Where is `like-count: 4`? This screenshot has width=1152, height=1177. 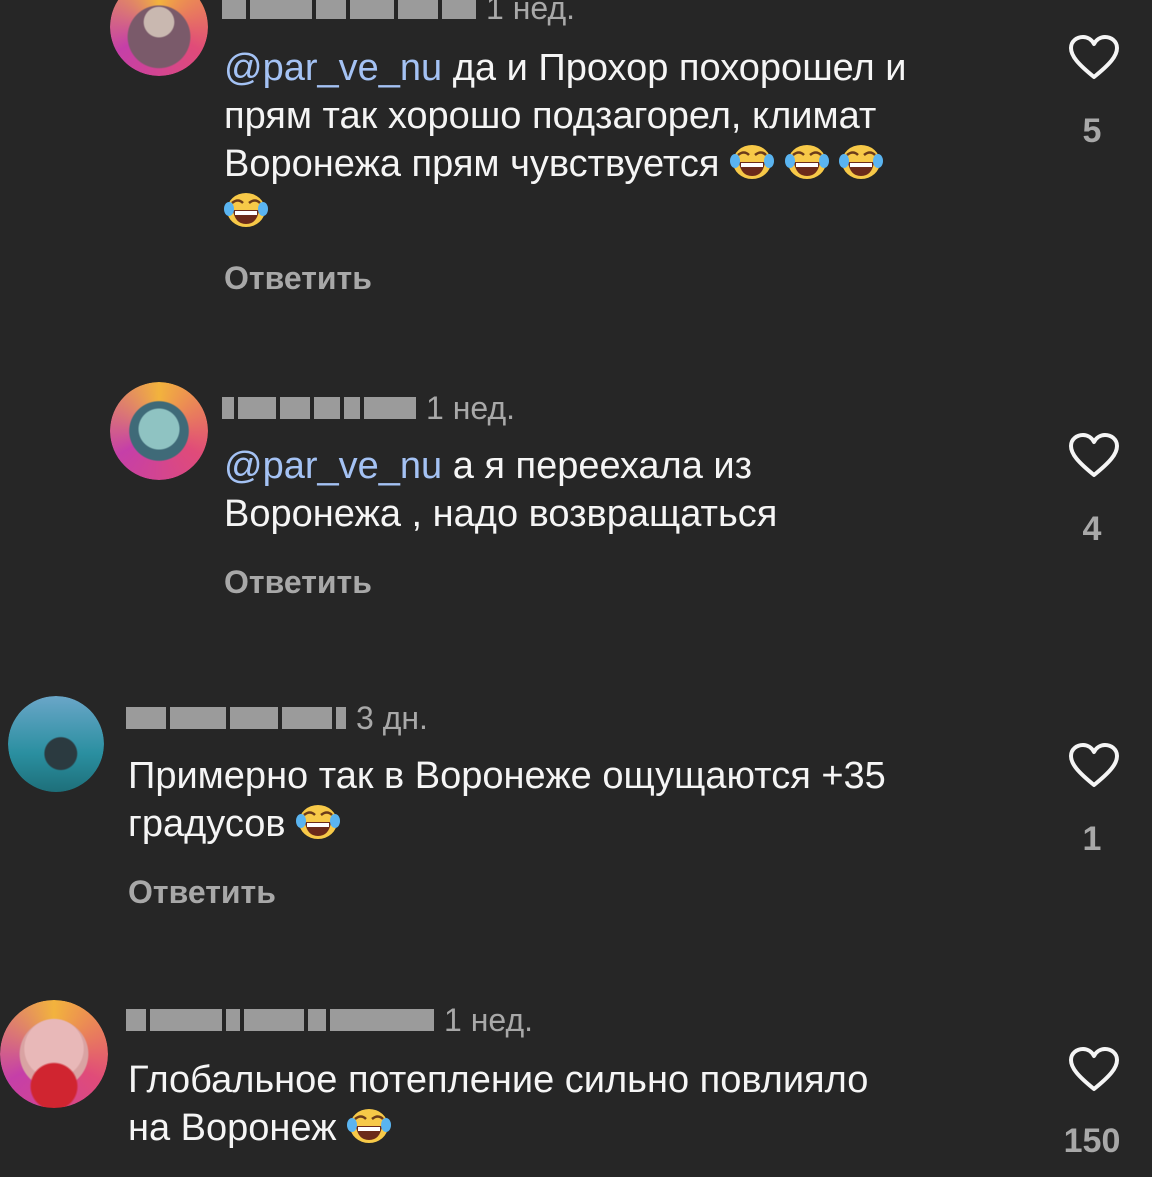 like-count: 4 is located at coordinates (1092, 529).